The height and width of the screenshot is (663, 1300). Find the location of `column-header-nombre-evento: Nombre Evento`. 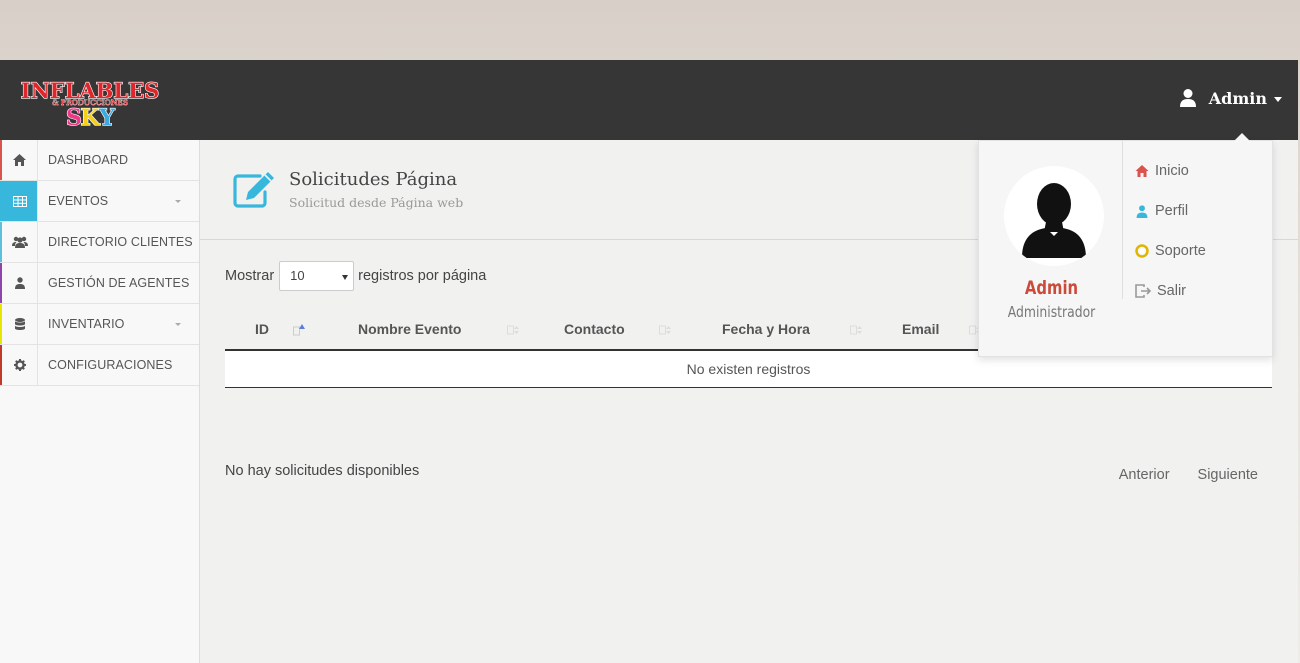

column-header-nombre-evento: Nombre Evento is located at coordinates (409, 329).